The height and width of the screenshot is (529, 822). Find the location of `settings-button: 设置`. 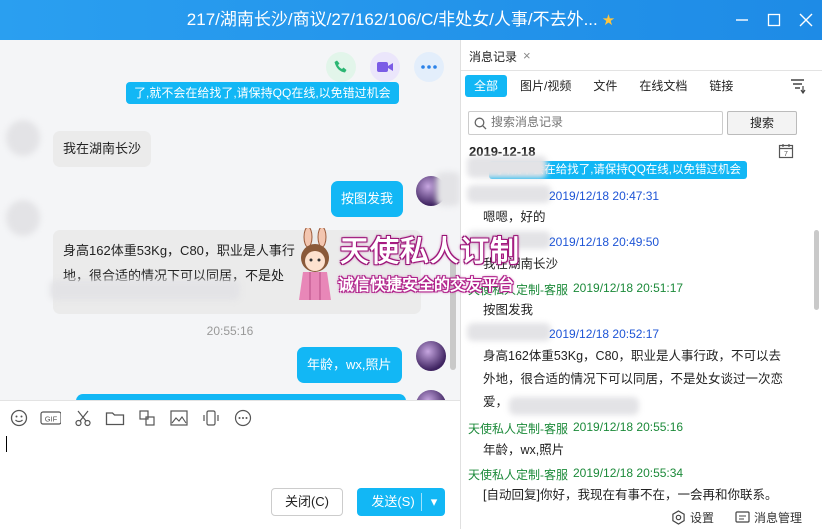

settings-button: 设置 is located at coordinates (692, 517).